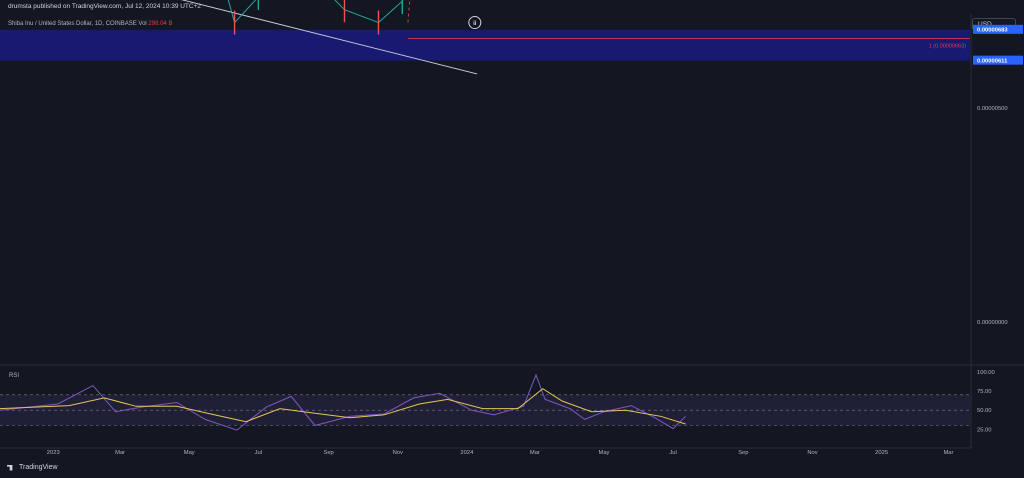 This screenshot has height=478, width=1024. What do you see at coordinates (512, 469) in the screenshot?
I see `footer-bar` at bounding box center [512, 469].